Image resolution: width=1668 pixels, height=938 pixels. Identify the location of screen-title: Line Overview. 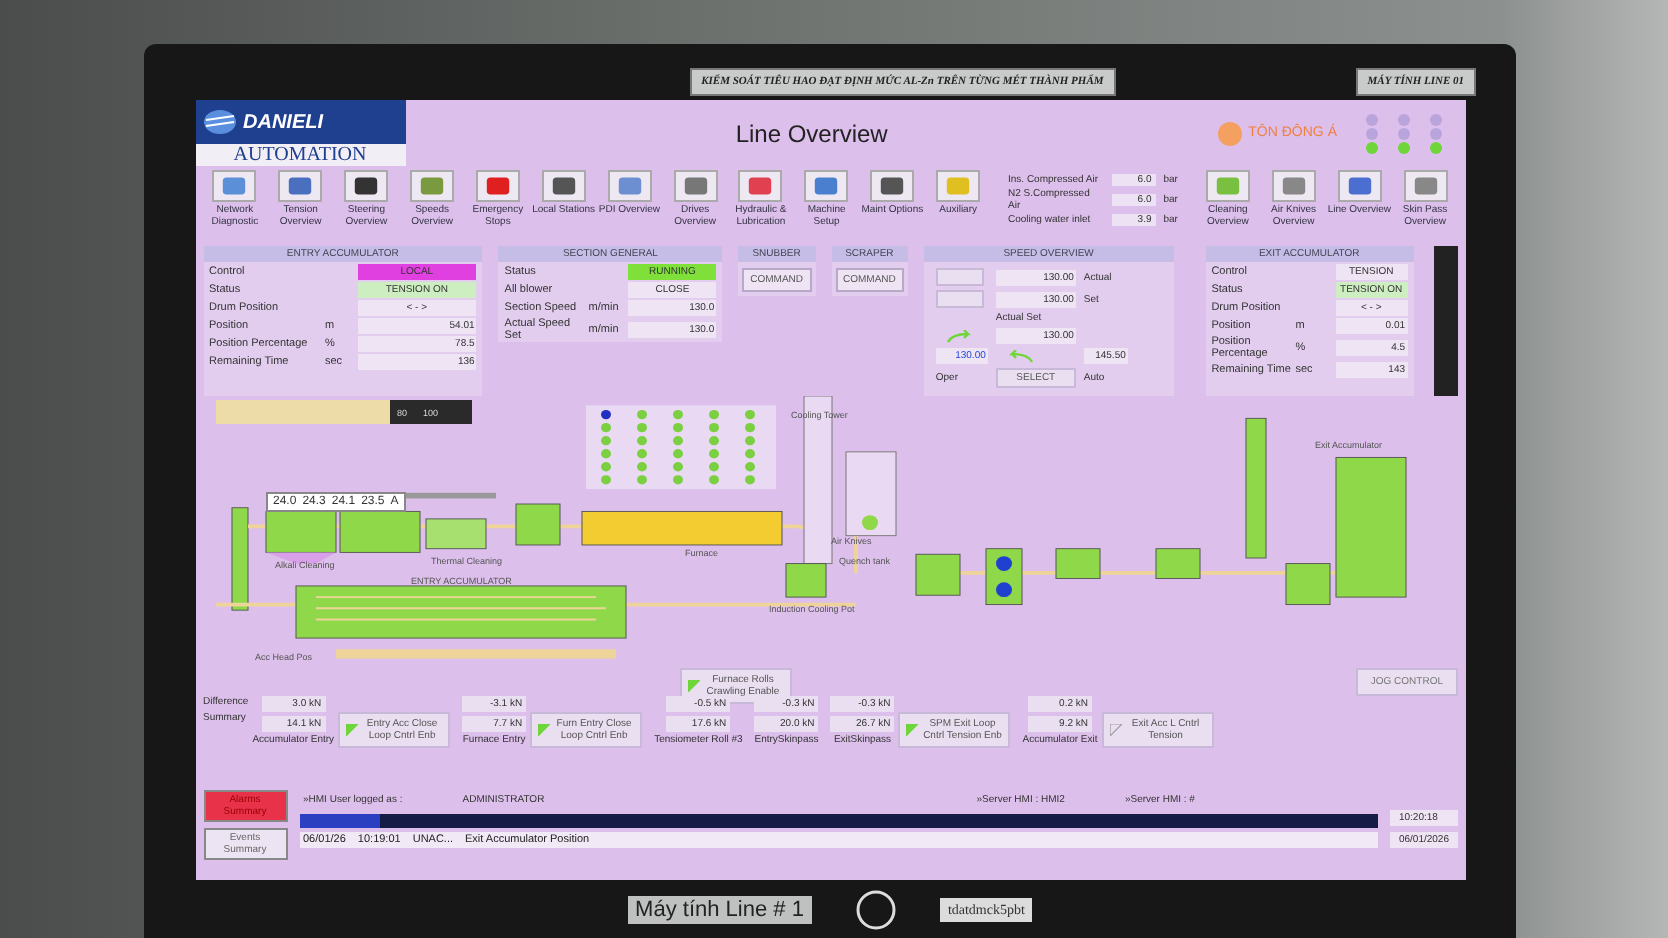
(811, 133).